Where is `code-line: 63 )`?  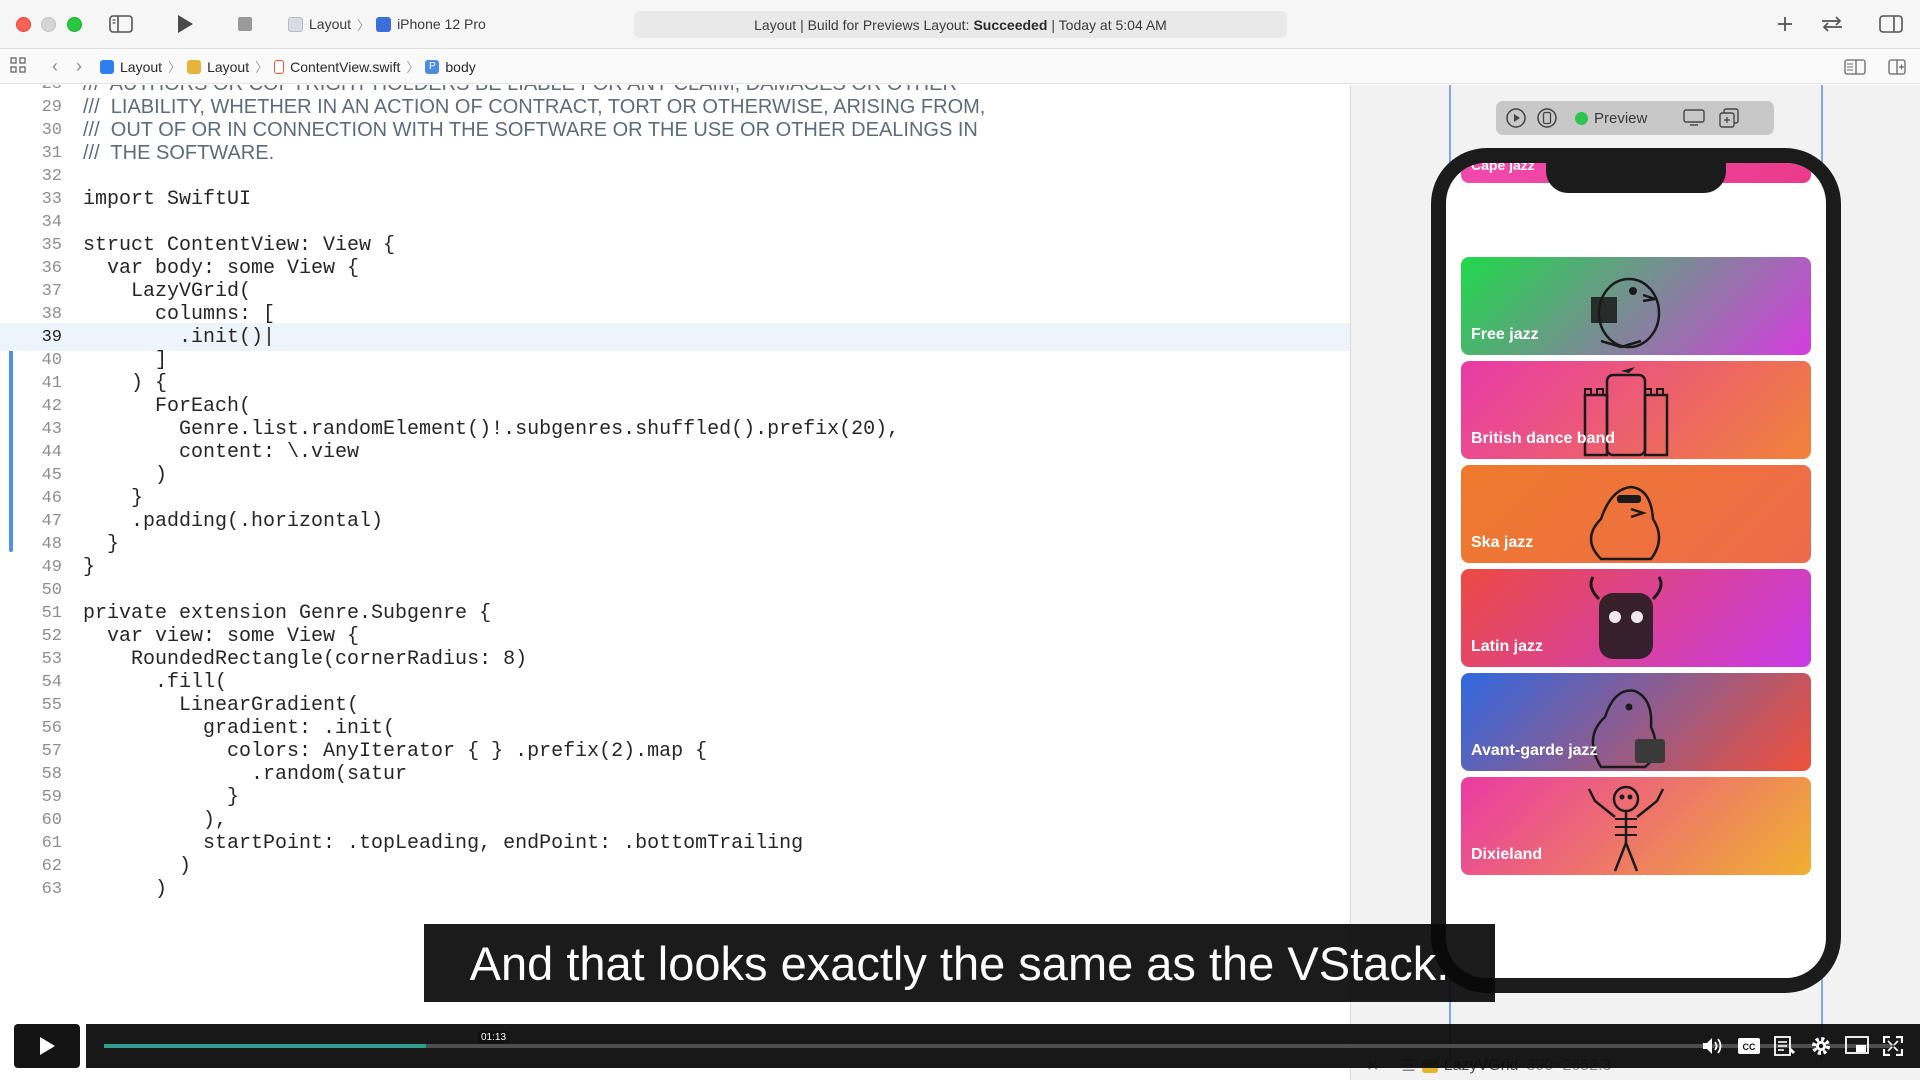 code-line: 63 ) is located at coordinates (675, 889).